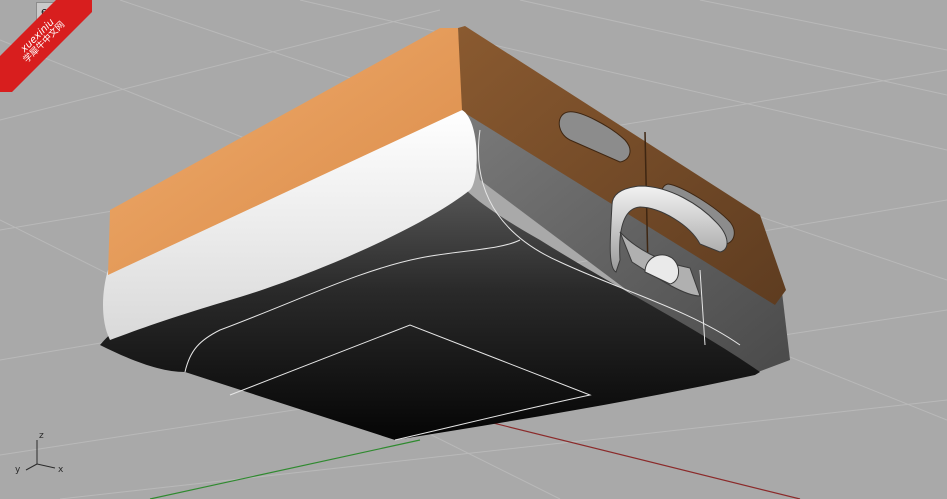  I want to click on axis-z-label: z, so click(41, 436).